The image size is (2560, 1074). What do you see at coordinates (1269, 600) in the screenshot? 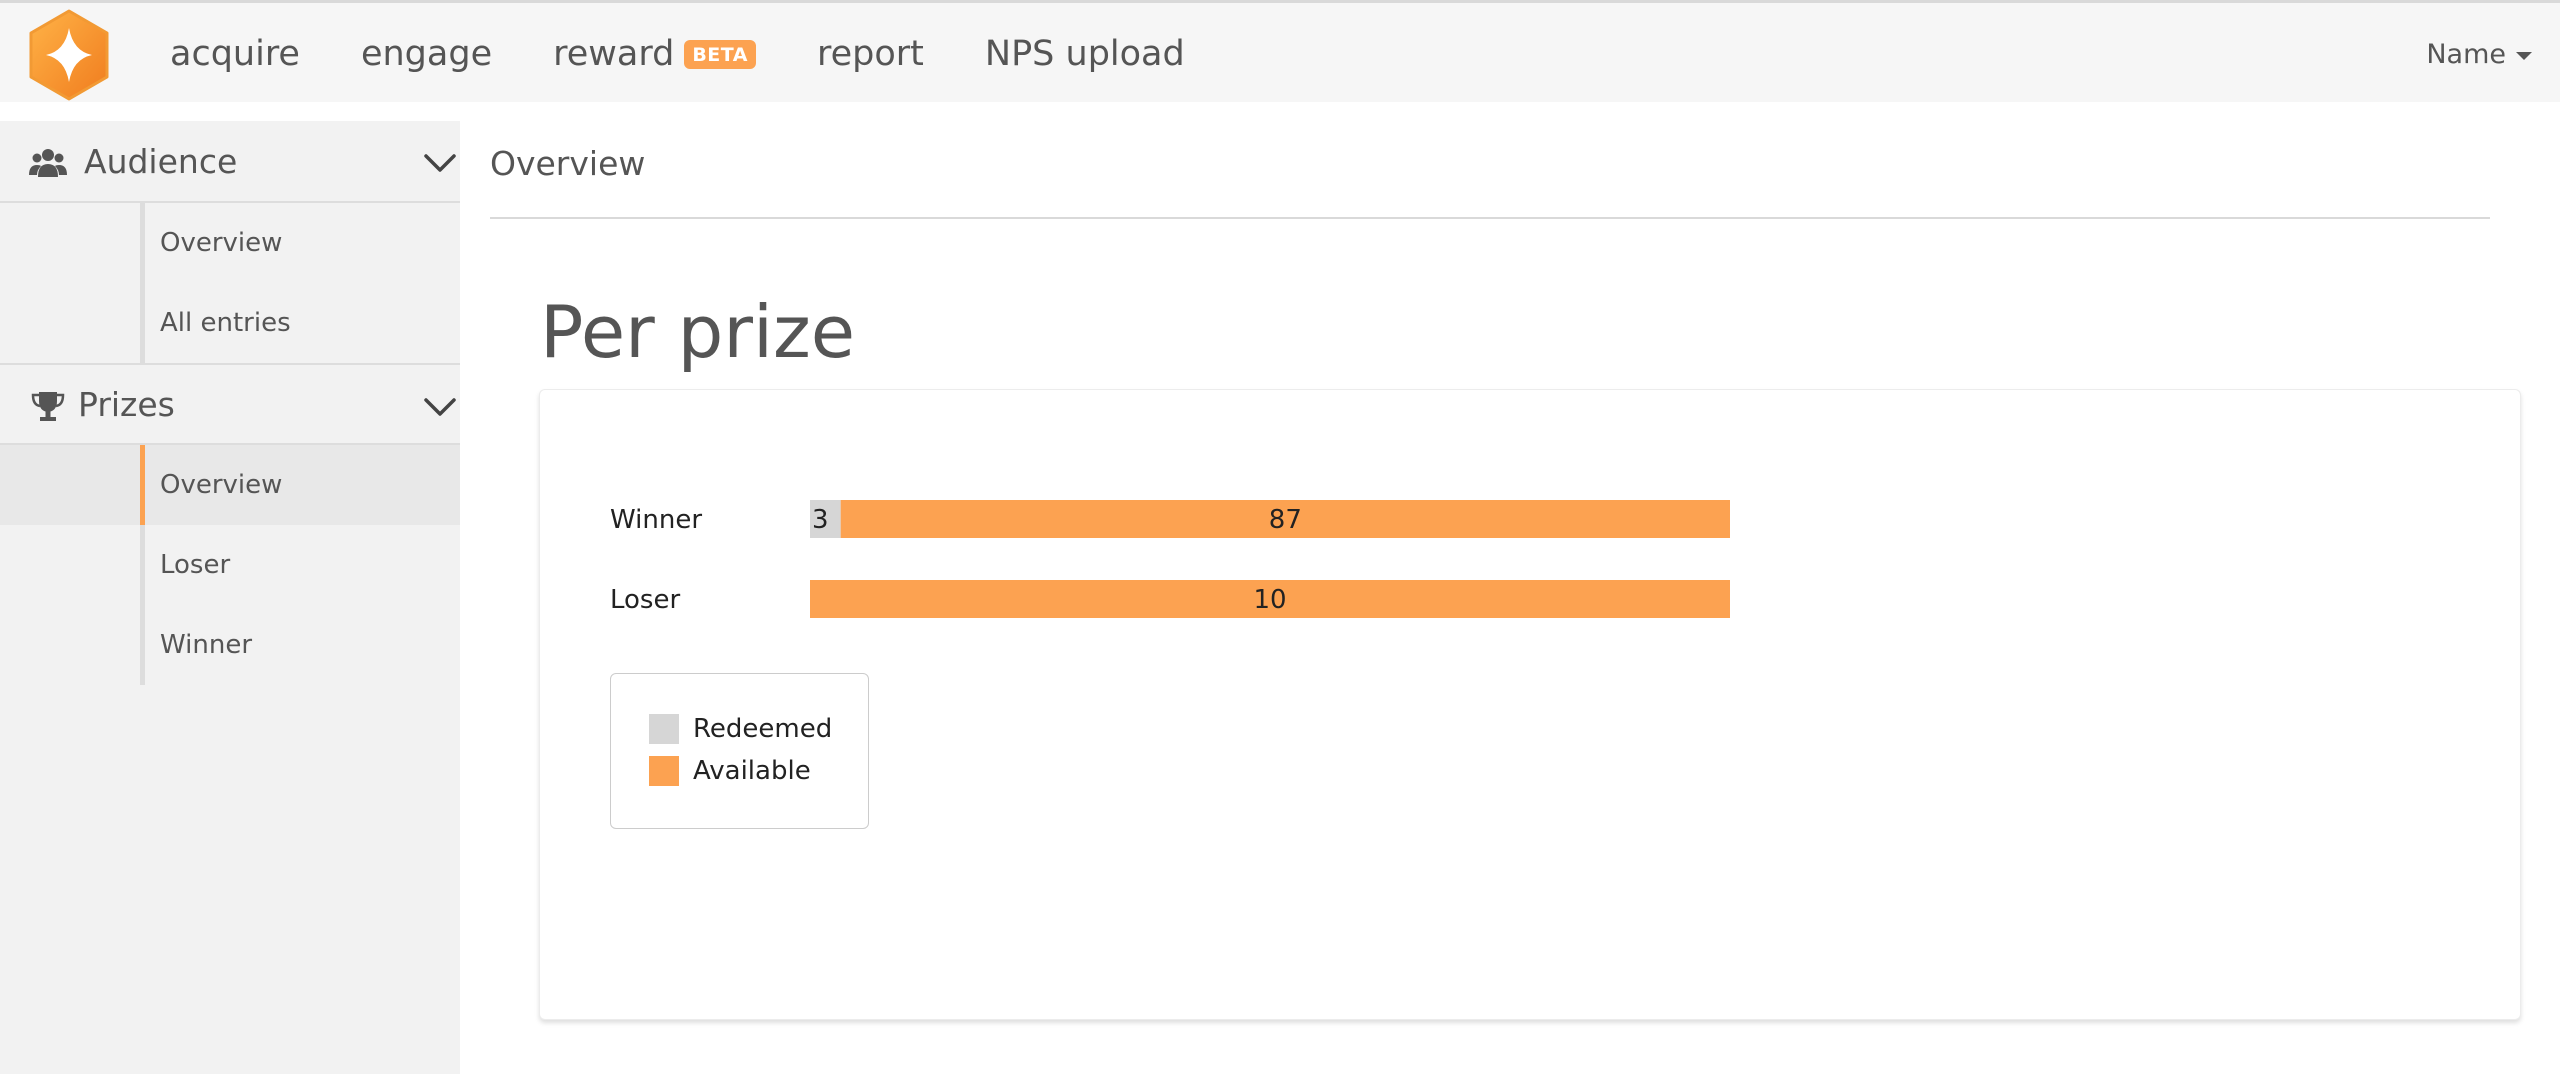
I see `bar-value-label: 10` at bounding box center [1269, 600].